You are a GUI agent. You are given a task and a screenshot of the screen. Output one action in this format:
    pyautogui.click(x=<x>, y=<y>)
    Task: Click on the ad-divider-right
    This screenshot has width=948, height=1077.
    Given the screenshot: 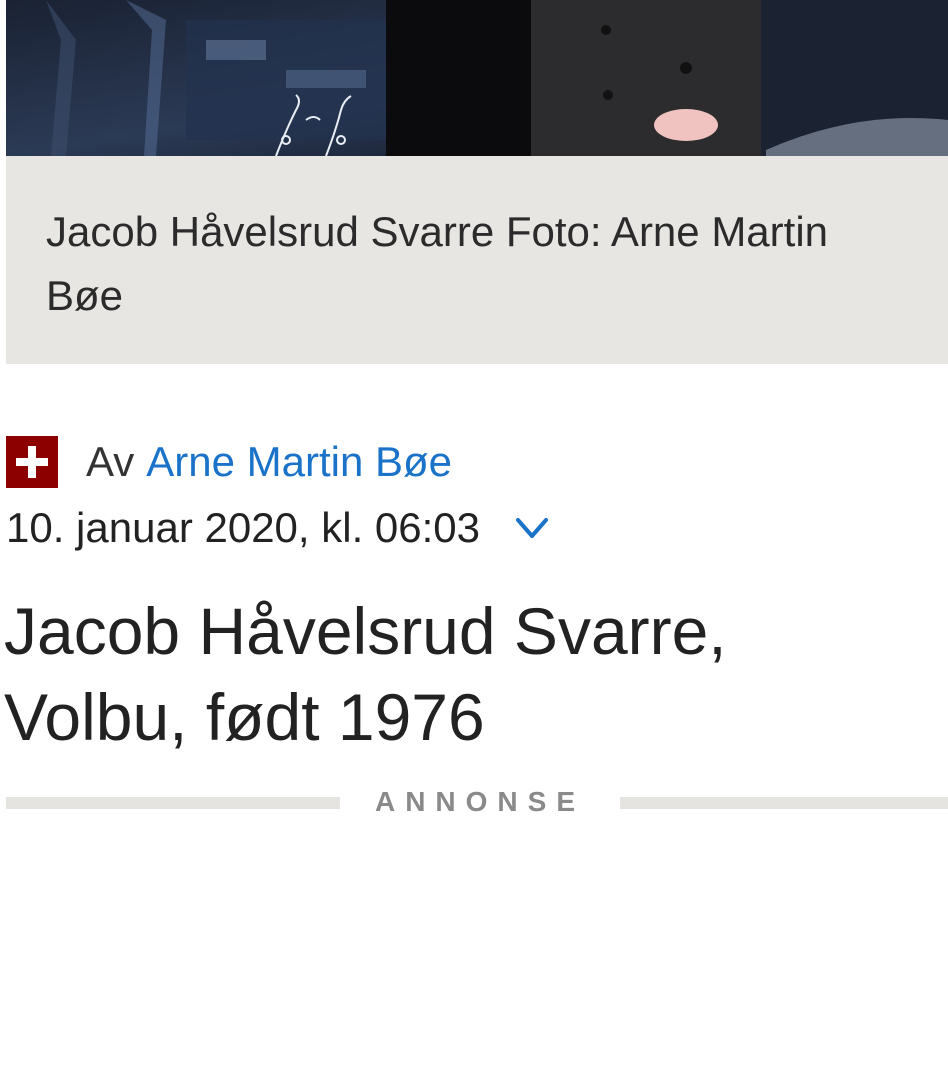 What is the action you would take?
    pyautogui.click(x=784, y=803)
    